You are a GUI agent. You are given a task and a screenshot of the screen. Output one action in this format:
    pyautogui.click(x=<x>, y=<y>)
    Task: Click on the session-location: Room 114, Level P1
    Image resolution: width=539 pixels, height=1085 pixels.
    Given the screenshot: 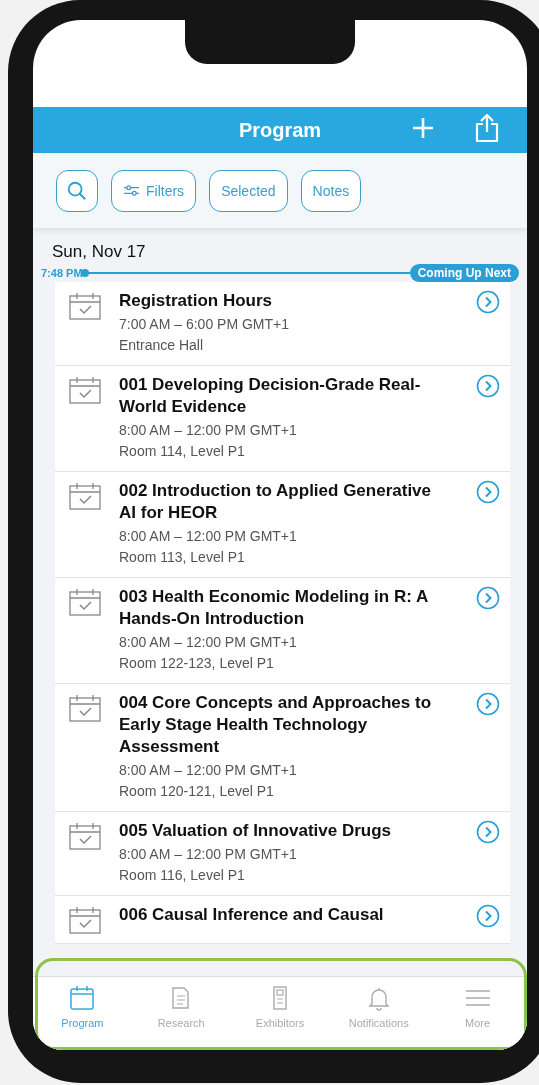 What is the action you would take?
    pyautogui.click(x=182, y=451)
    